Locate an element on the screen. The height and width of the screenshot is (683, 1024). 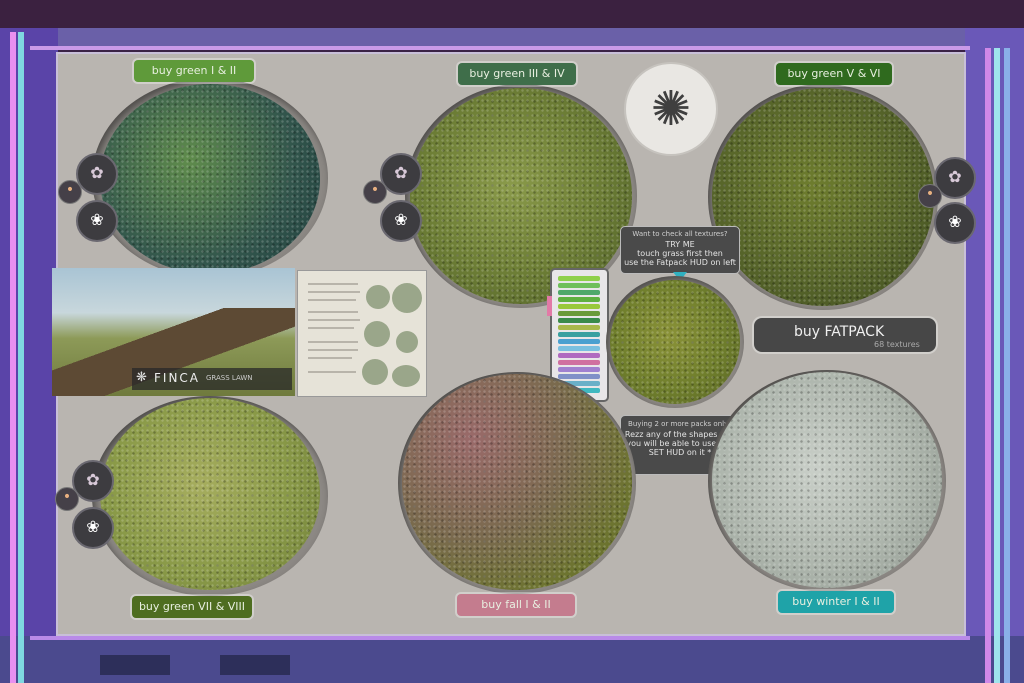
buy-fall-1-2-button: buy fall I & II is located at coordinates (516, 605).